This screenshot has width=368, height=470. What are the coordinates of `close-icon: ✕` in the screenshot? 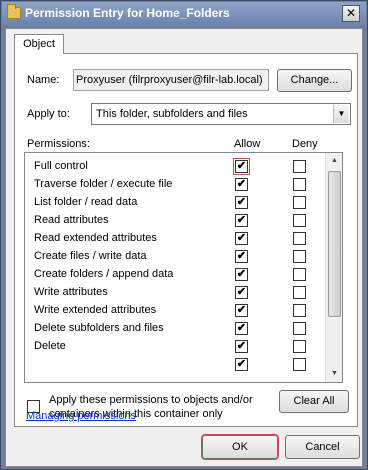 It's located at (351, 13).